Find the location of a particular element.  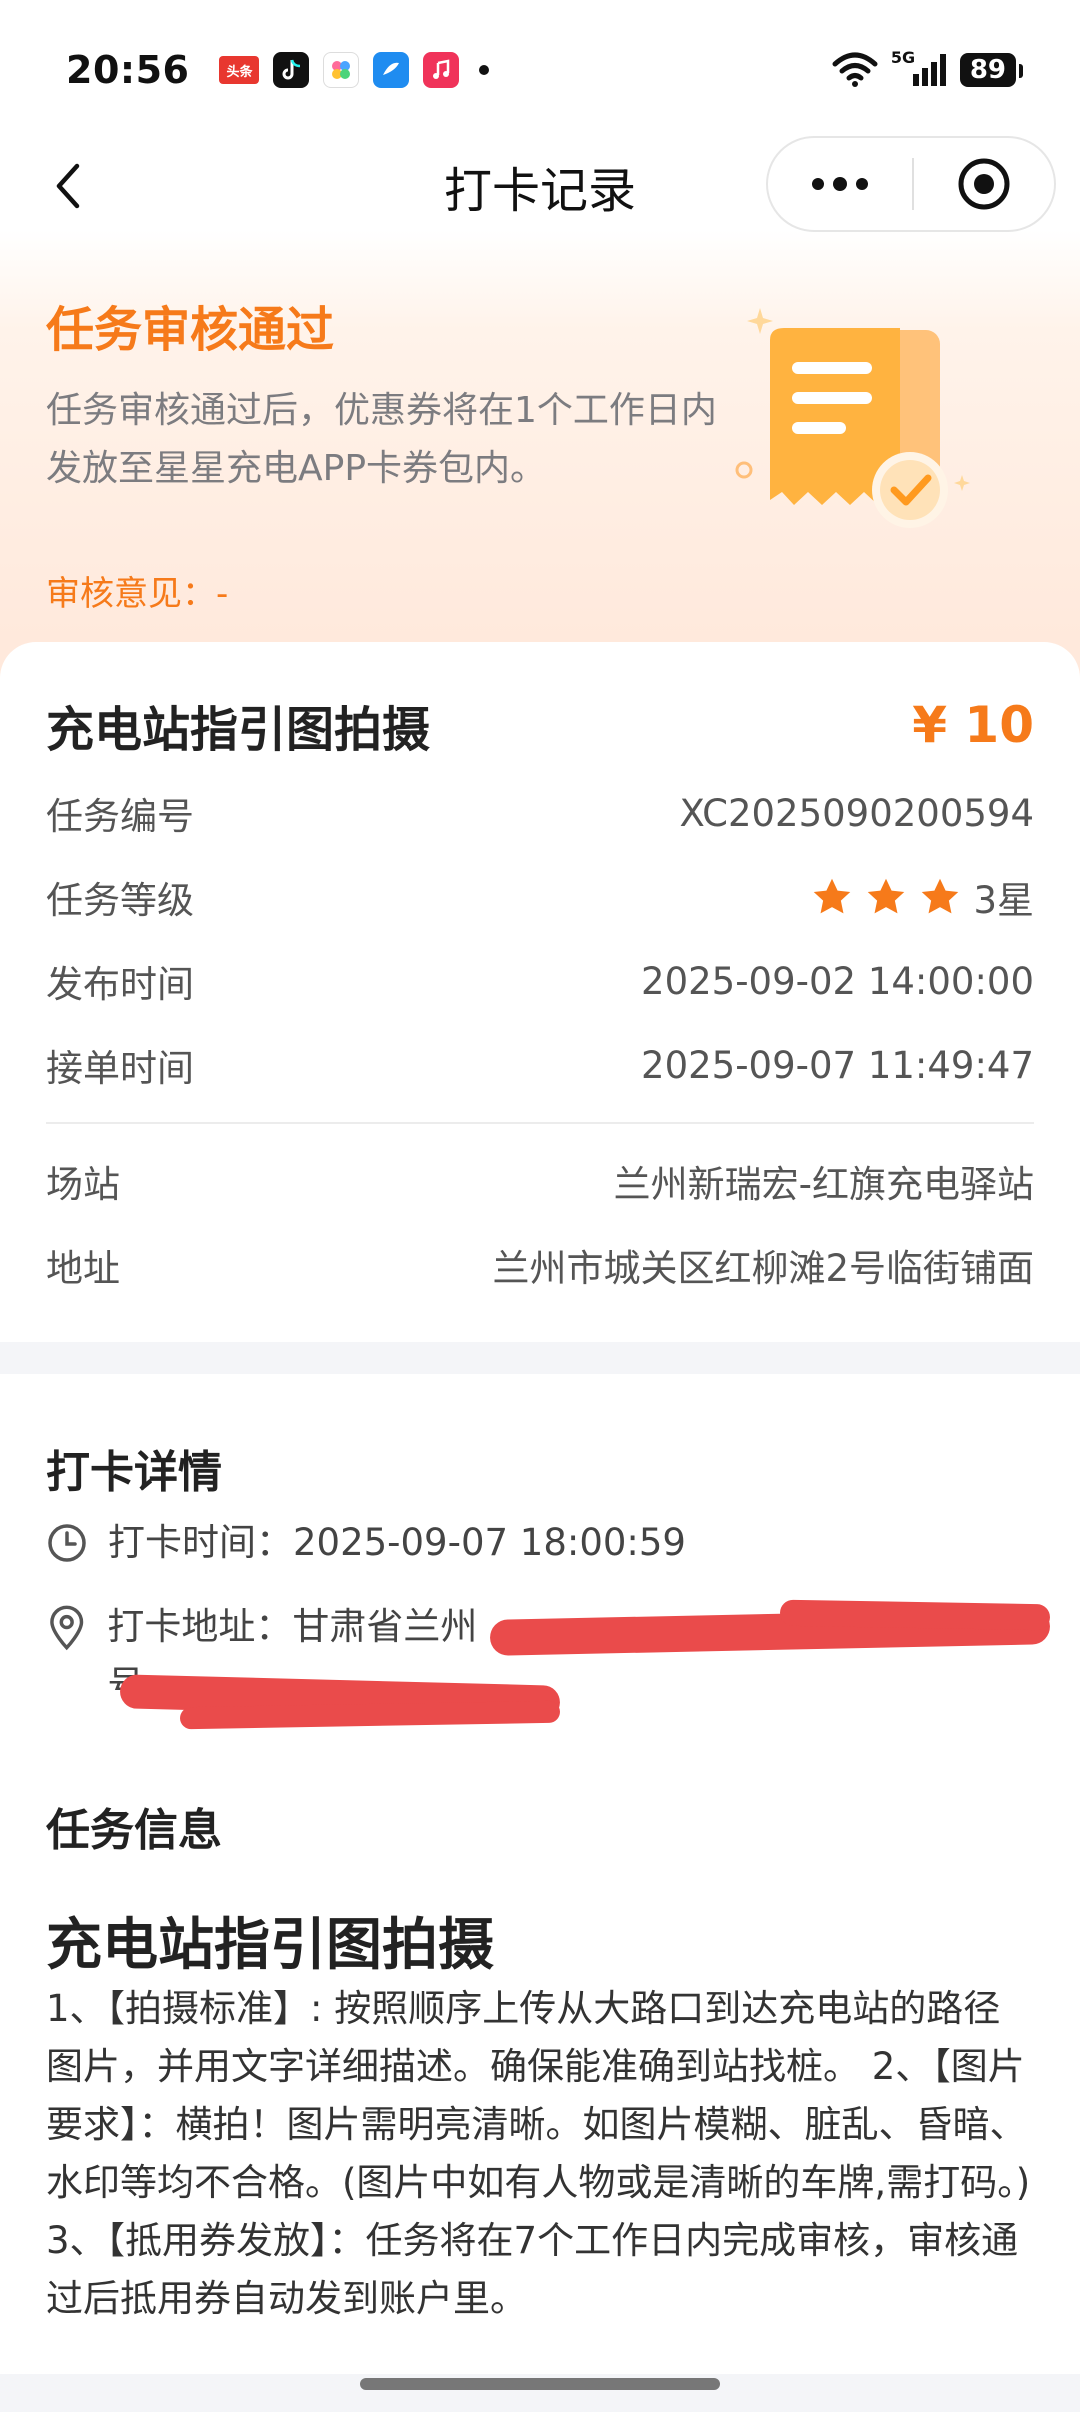

address-value: 兰州市城关区红柳滩2号临街铺面 is located at coordinates (763, 1268).